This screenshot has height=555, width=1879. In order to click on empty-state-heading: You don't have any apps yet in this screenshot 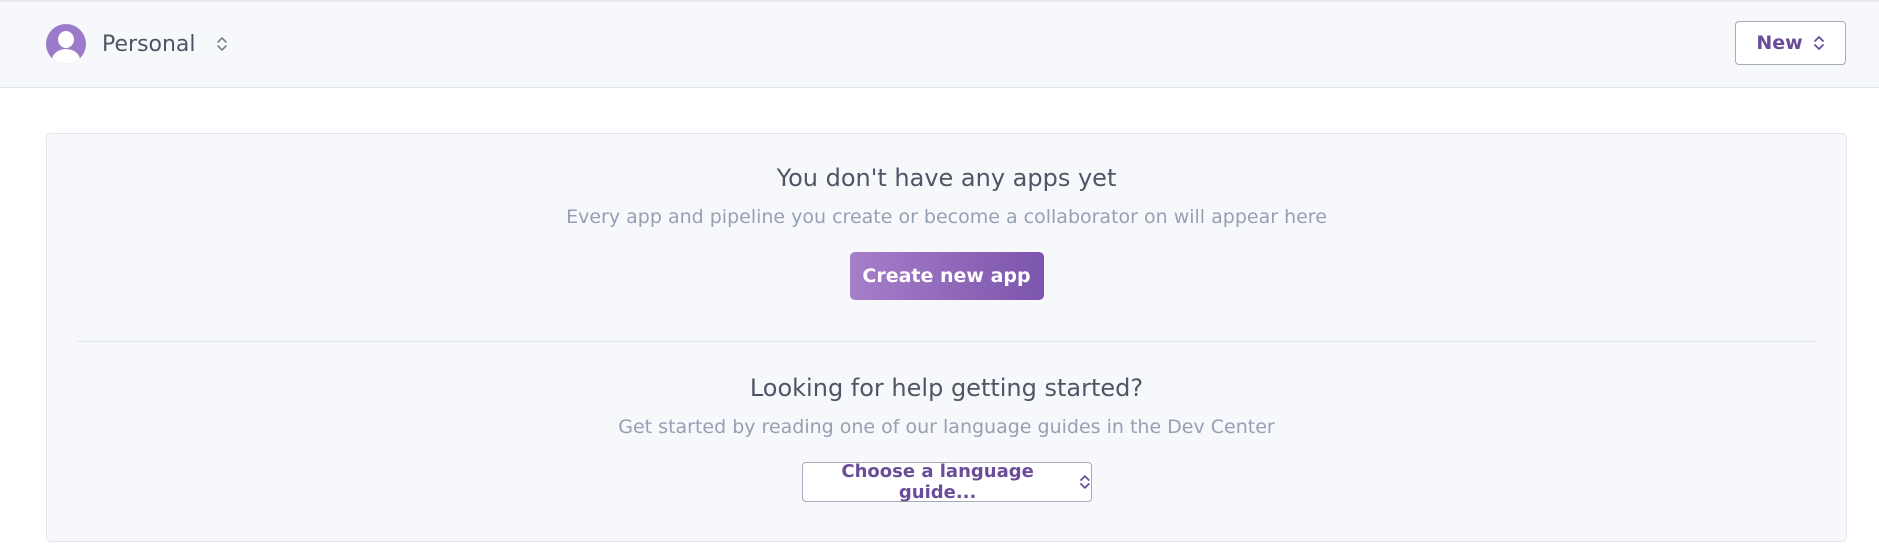, I will do `click(946, 178)`.